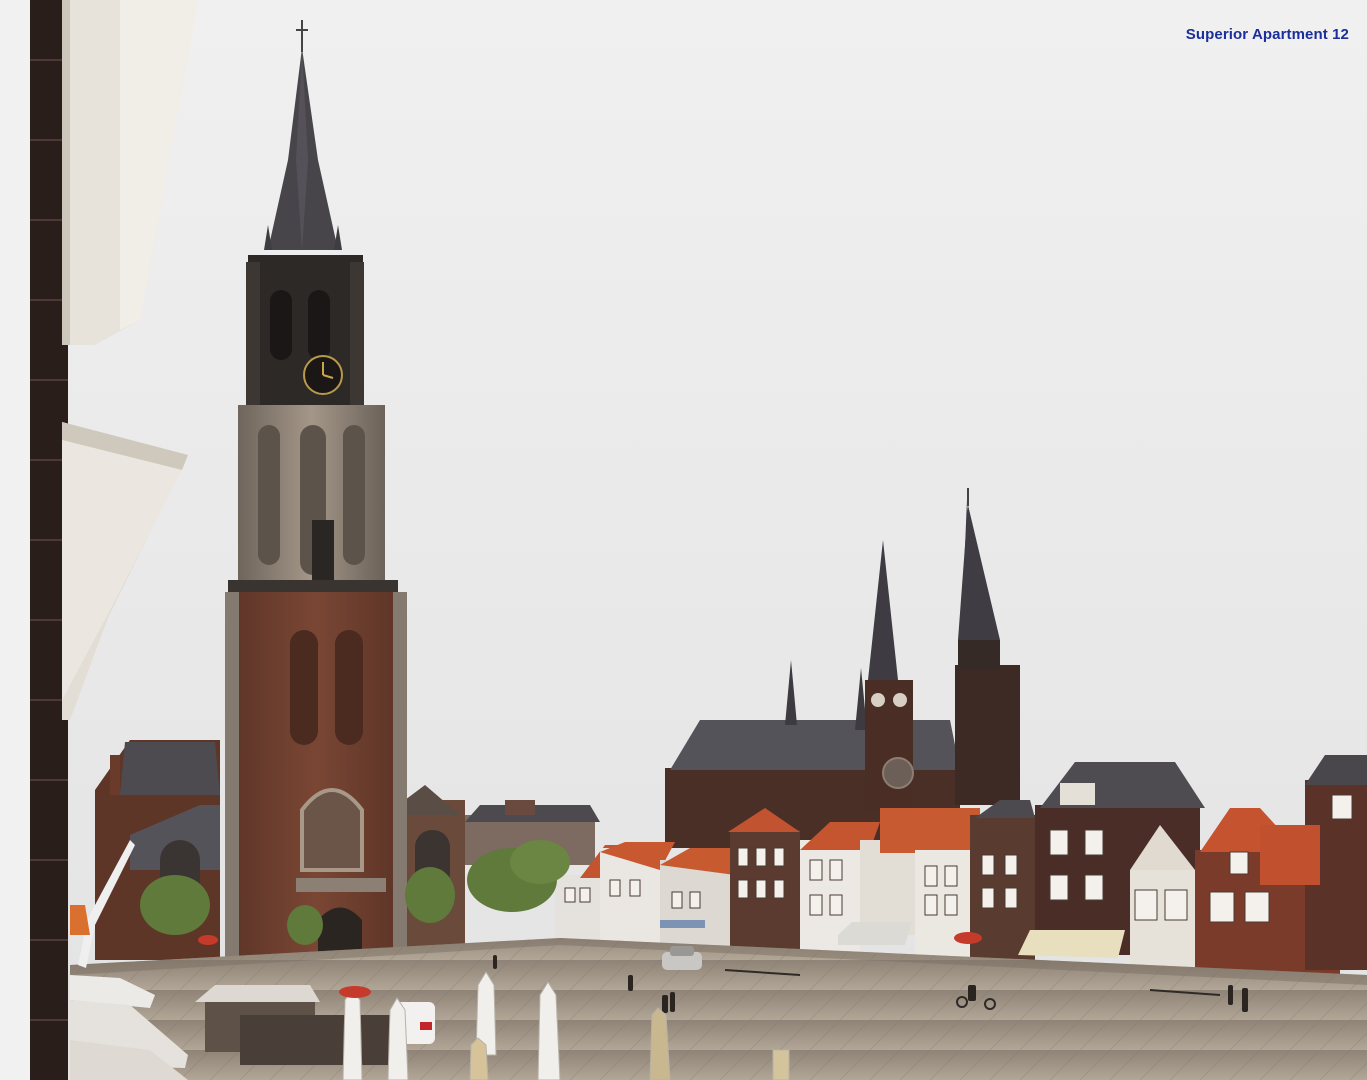 The width and height of the screenshot is (1367, 1080). What do you see at coordinates (1267, 34) in the screenshot?
I see `photo-caption: Superior Apartment 12` at bounding box center [1267, 34].